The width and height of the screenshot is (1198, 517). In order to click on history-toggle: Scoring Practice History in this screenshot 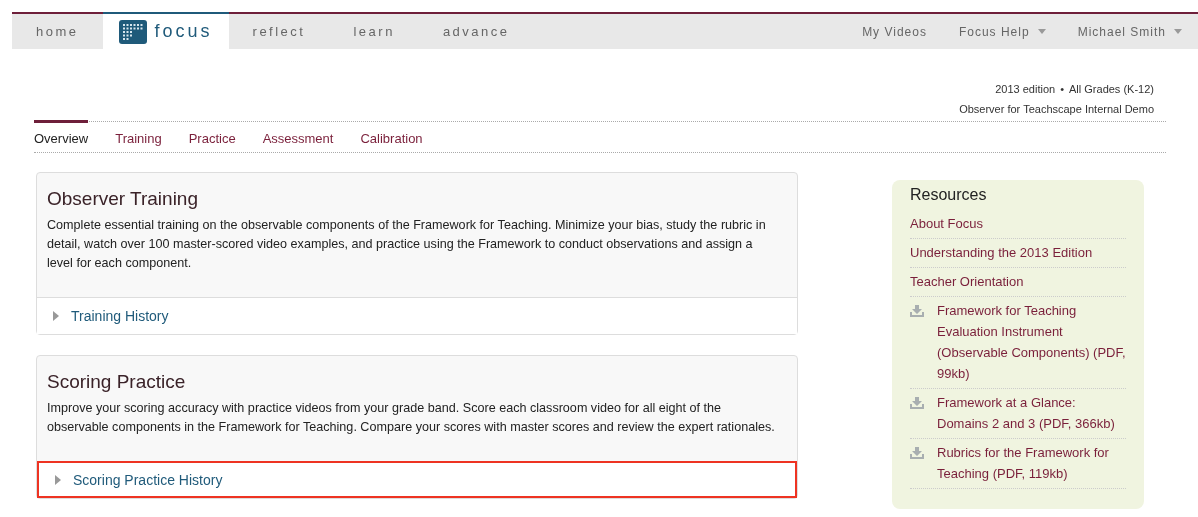, I will do `click(417, 479)`.